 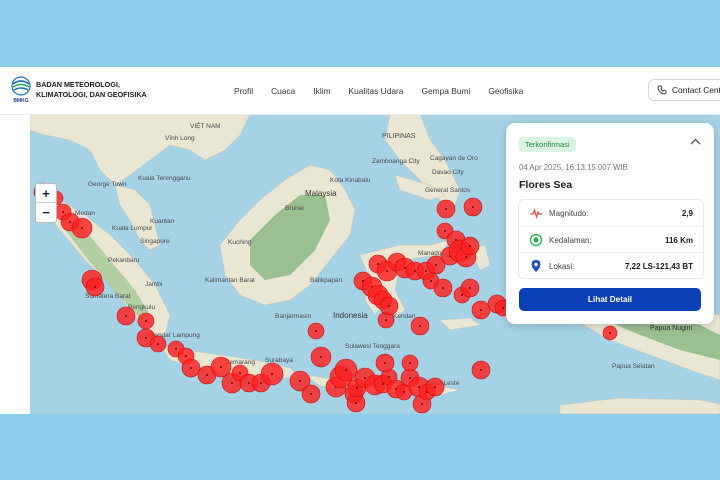 I want to click on depth-row: Kedalaman: 116 Km, so click(x=611, y=239).